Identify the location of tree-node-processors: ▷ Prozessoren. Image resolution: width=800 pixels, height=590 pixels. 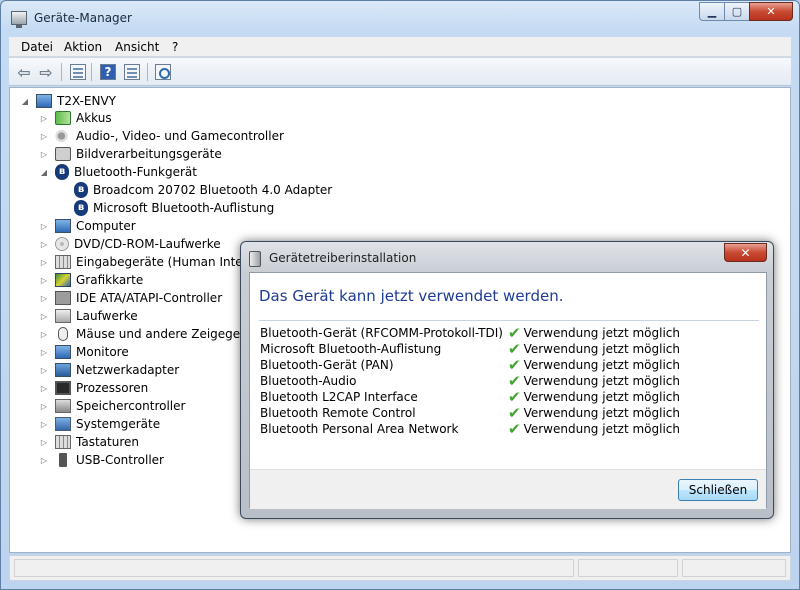
(93, 388).